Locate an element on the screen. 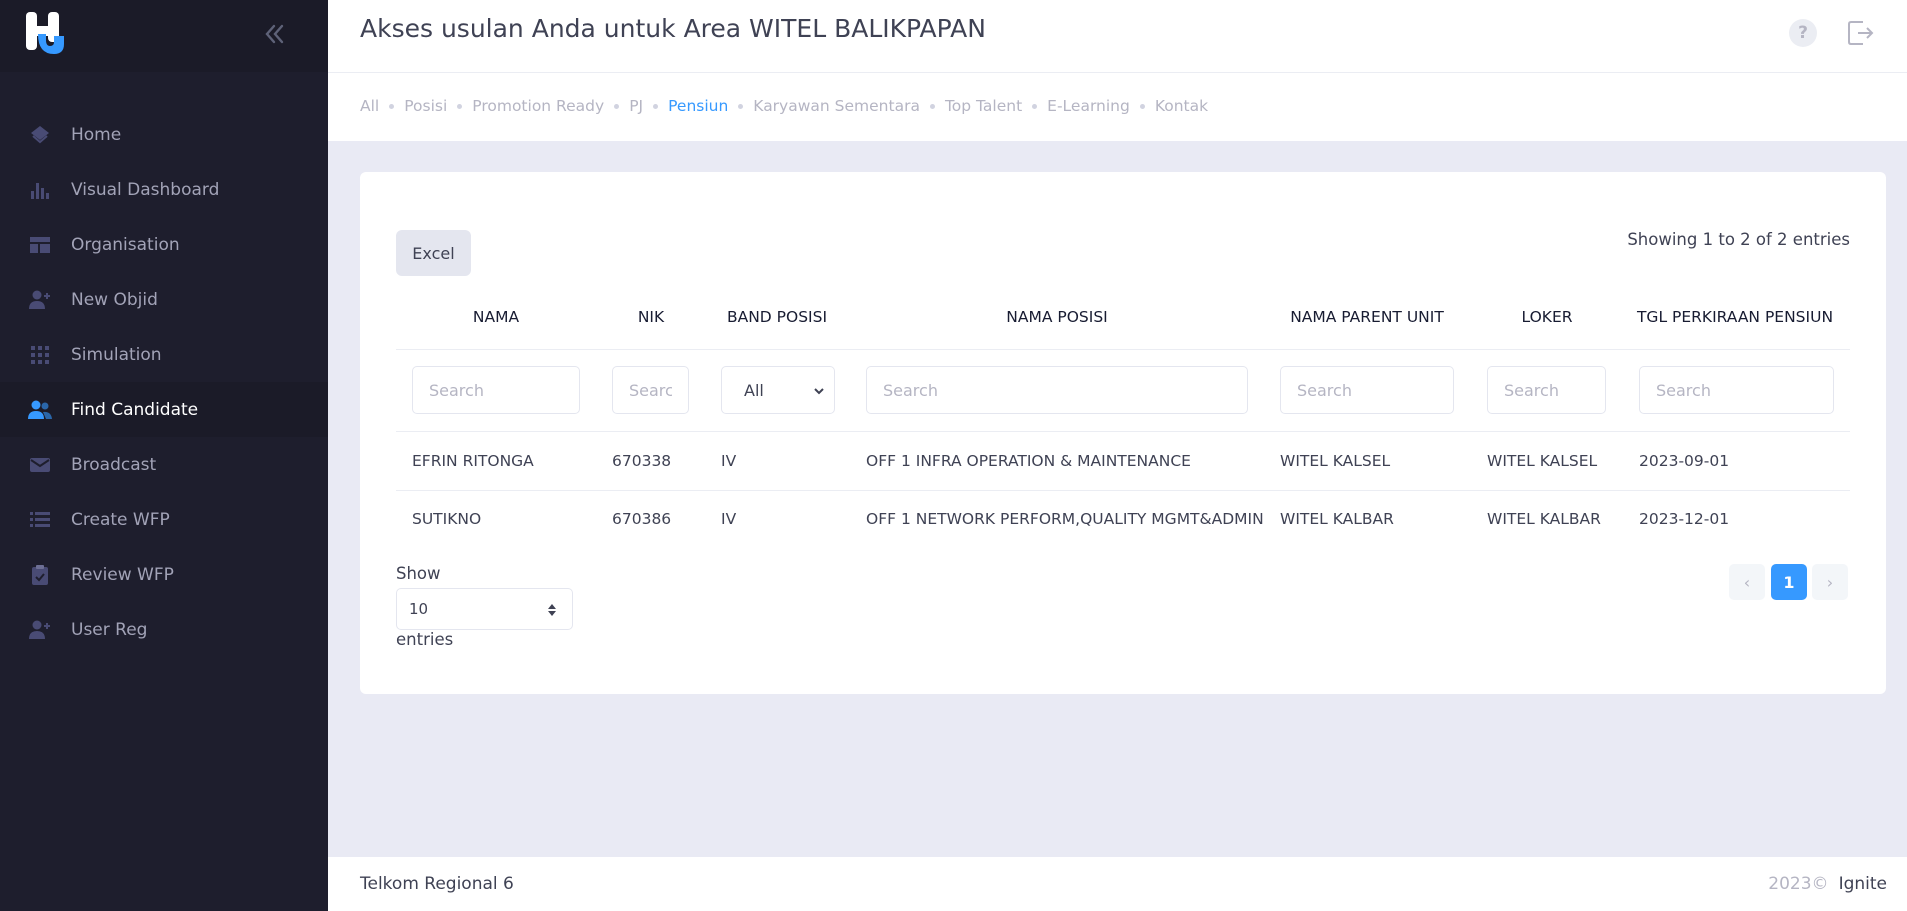  logout-icon is located at coordinates (1861, 33).